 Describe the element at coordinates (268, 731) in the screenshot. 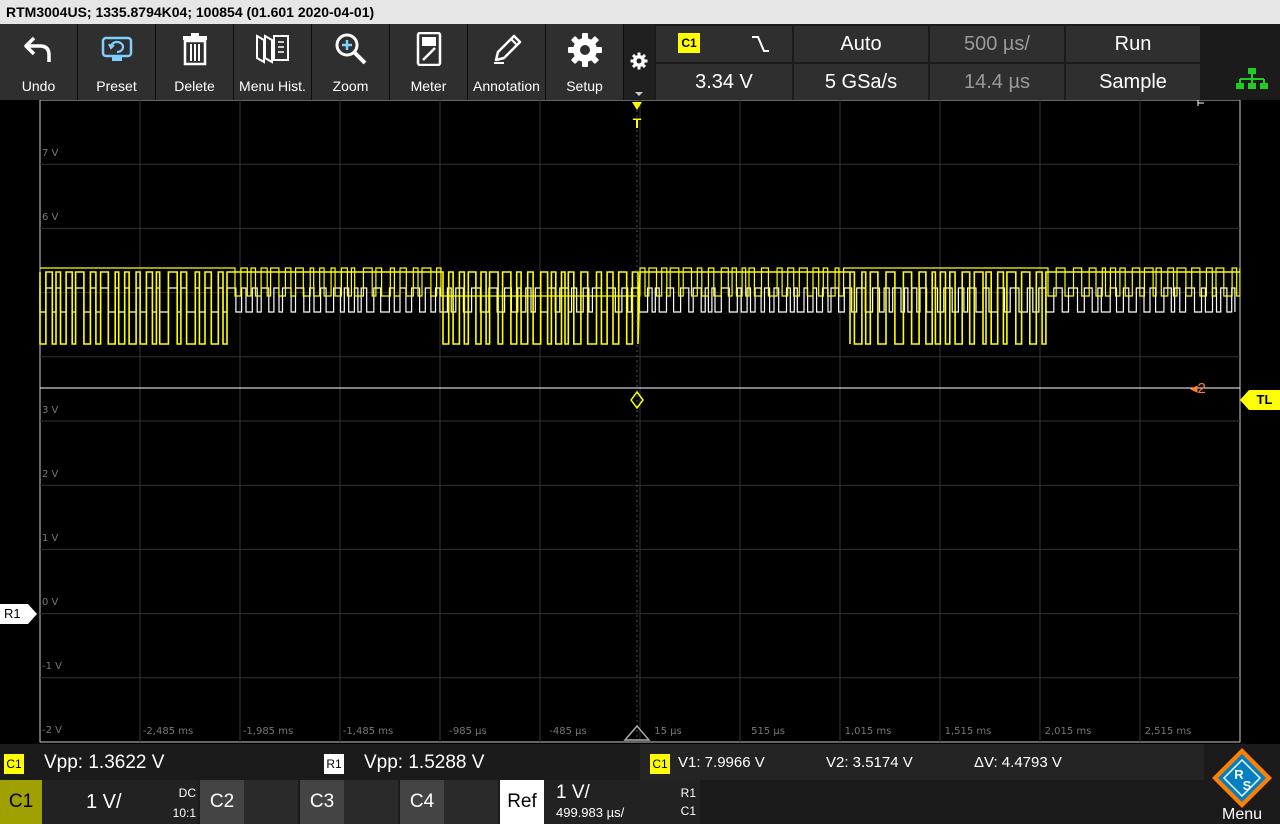

I see `x-label: -1,985 ms` at that location.